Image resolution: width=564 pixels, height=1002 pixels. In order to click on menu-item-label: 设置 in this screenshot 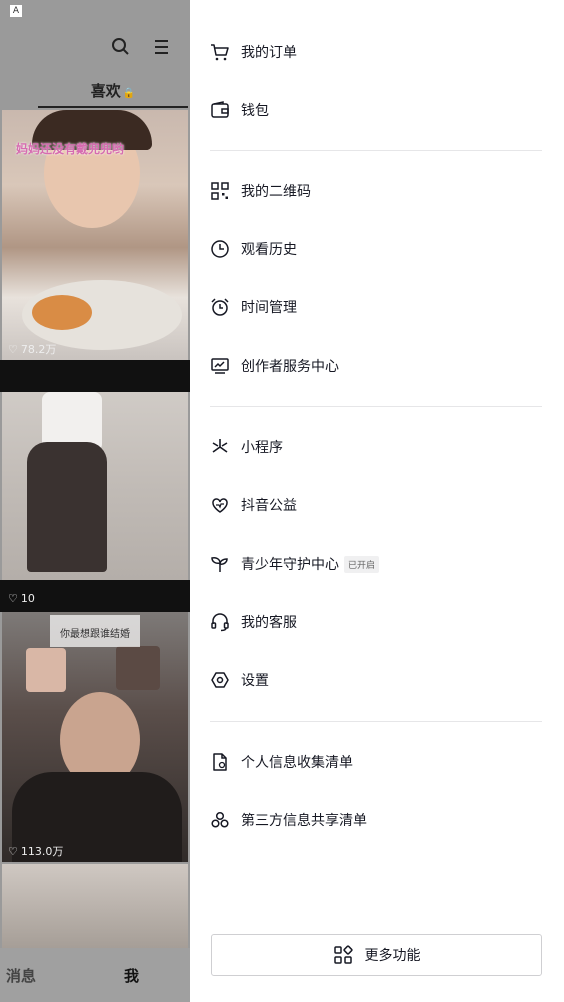, I will do `click(255, 681)`.